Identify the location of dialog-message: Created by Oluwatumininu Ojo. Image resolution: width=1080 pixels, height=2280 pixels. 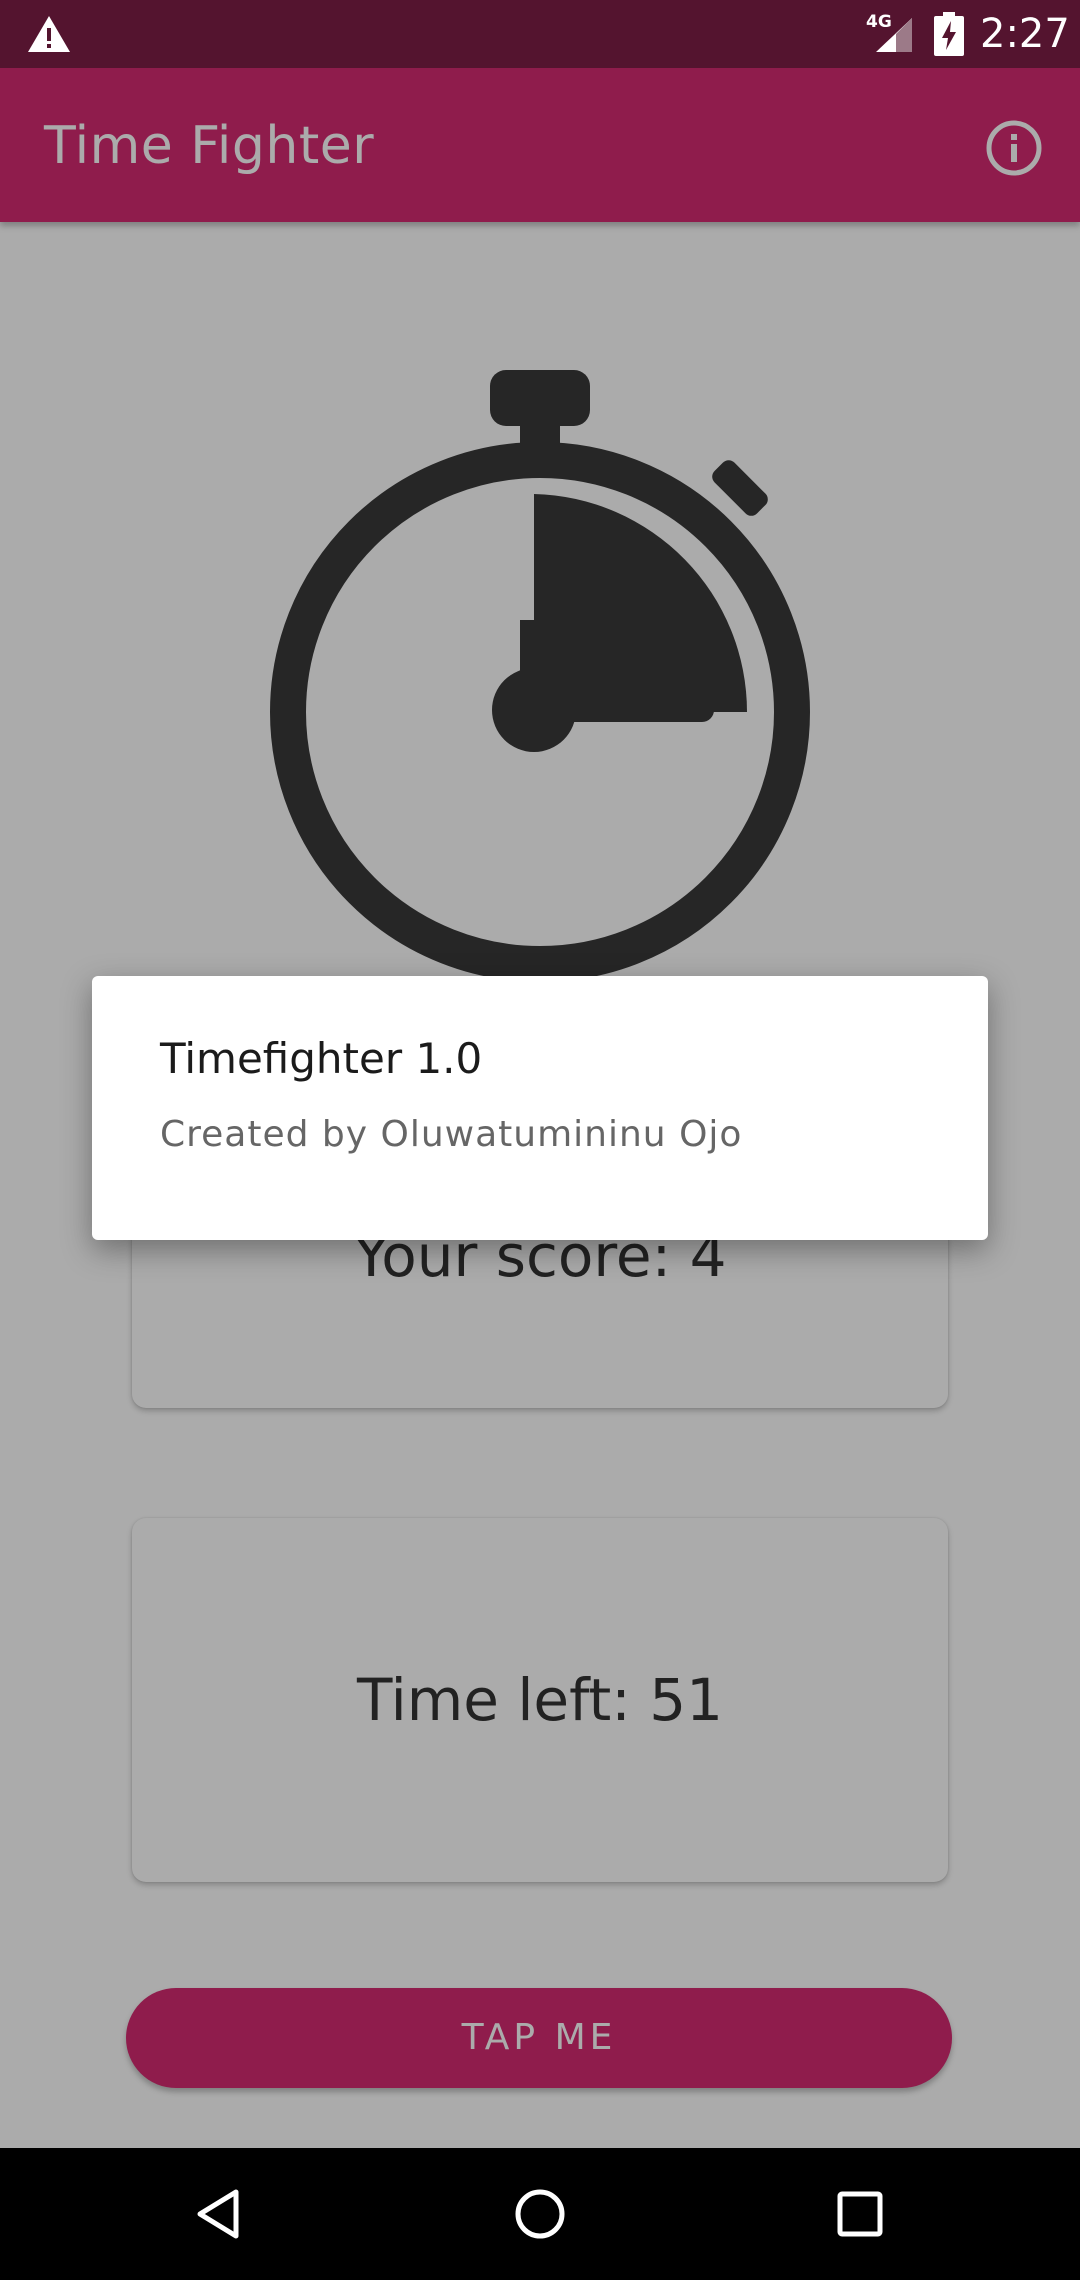
(451, 1134).